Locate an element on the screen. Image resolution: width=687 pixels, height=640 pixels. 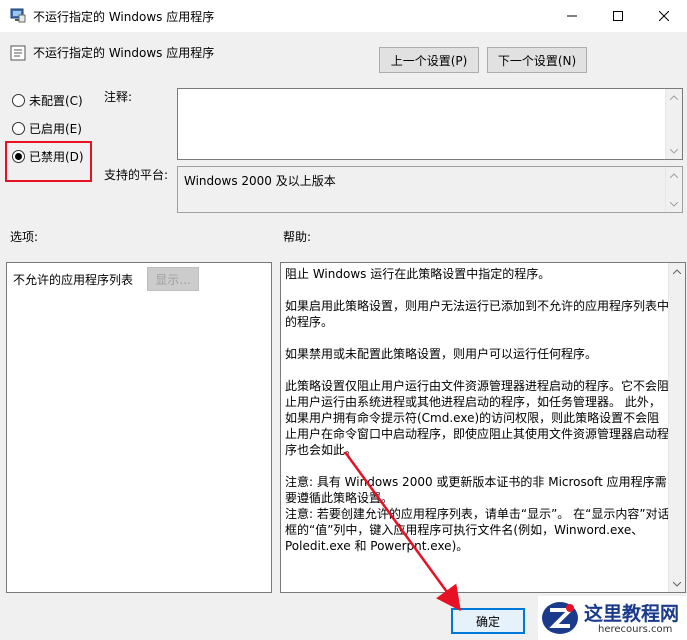
comment-label: 注释: is located at coordinates (118, 97).